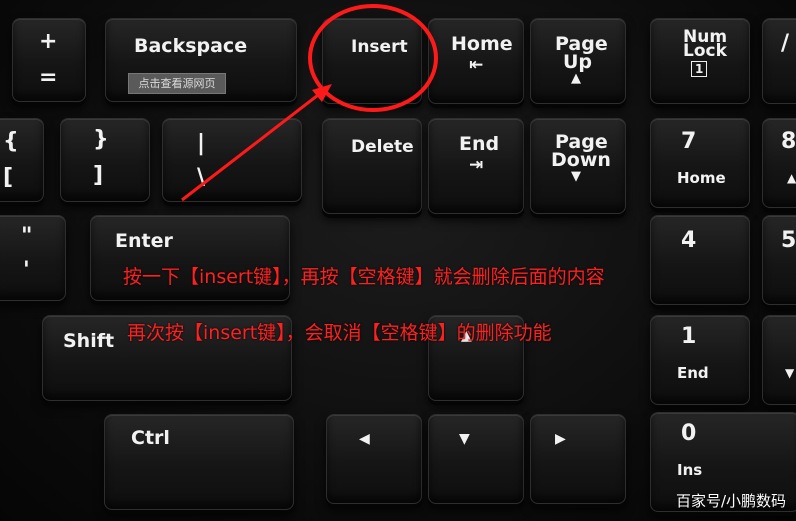  I want to click on instruction-line-2: 再次按【insert键】，会取消【空格键】的删除功能, so click(339, 333).